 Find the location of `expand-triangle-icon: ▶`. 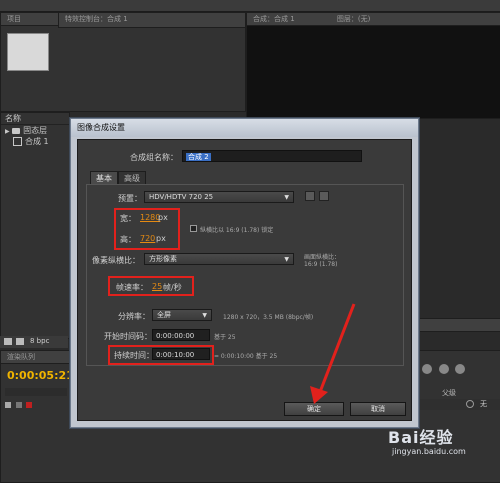

expand-triangle-icon: ▶ is located at coordinates (7, 131).